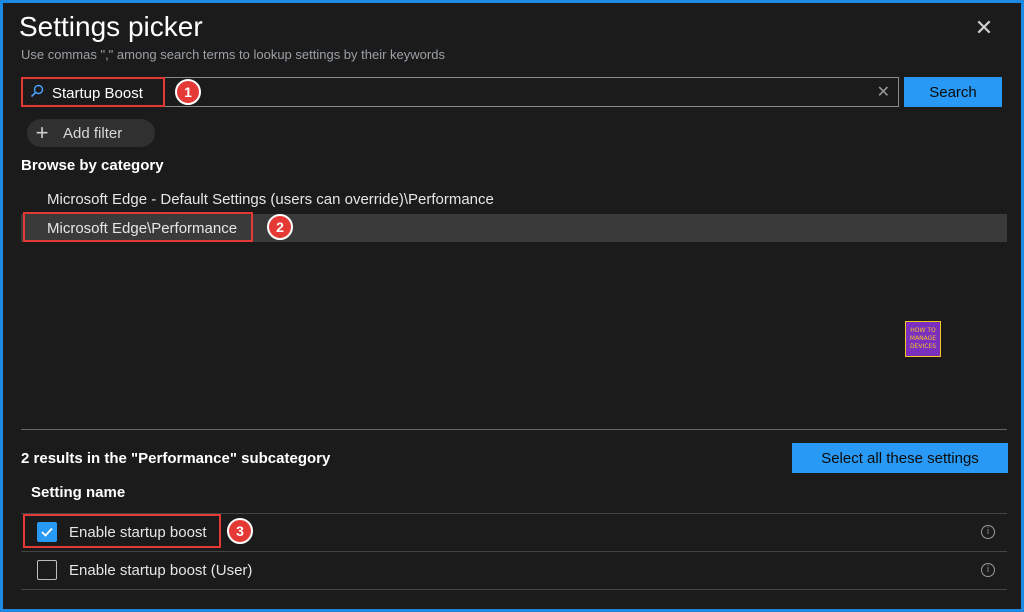  What do you see at coordinates (122, 531) in the screenshot?
I see `callout-box-setting` at bounding box center [122, 531].